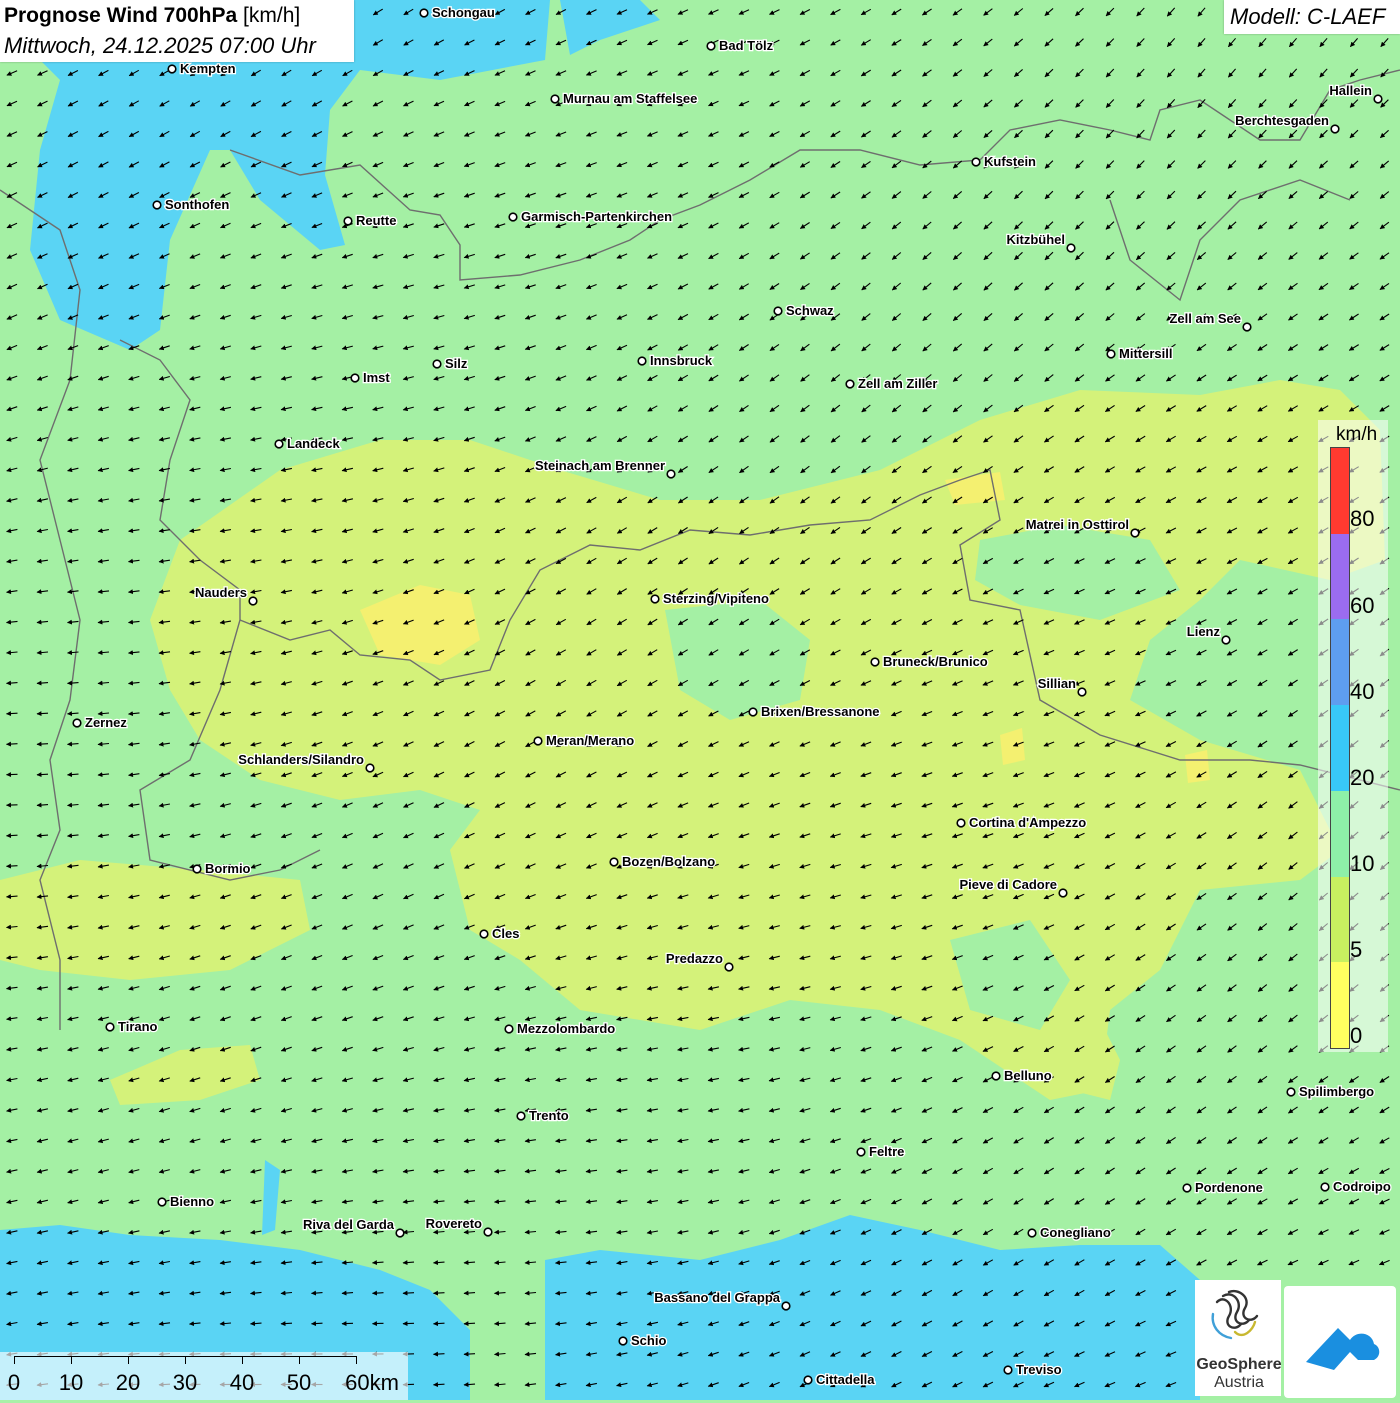 The width and height of the screenshot is (1400, 1403). Describe the element at coordinates (1077, 524) in the screenshot. I see `city-label: Matrei in Osttirol` at that location.